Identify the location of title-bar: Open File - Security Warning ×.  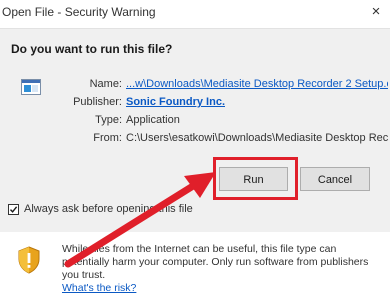
(195, 12).